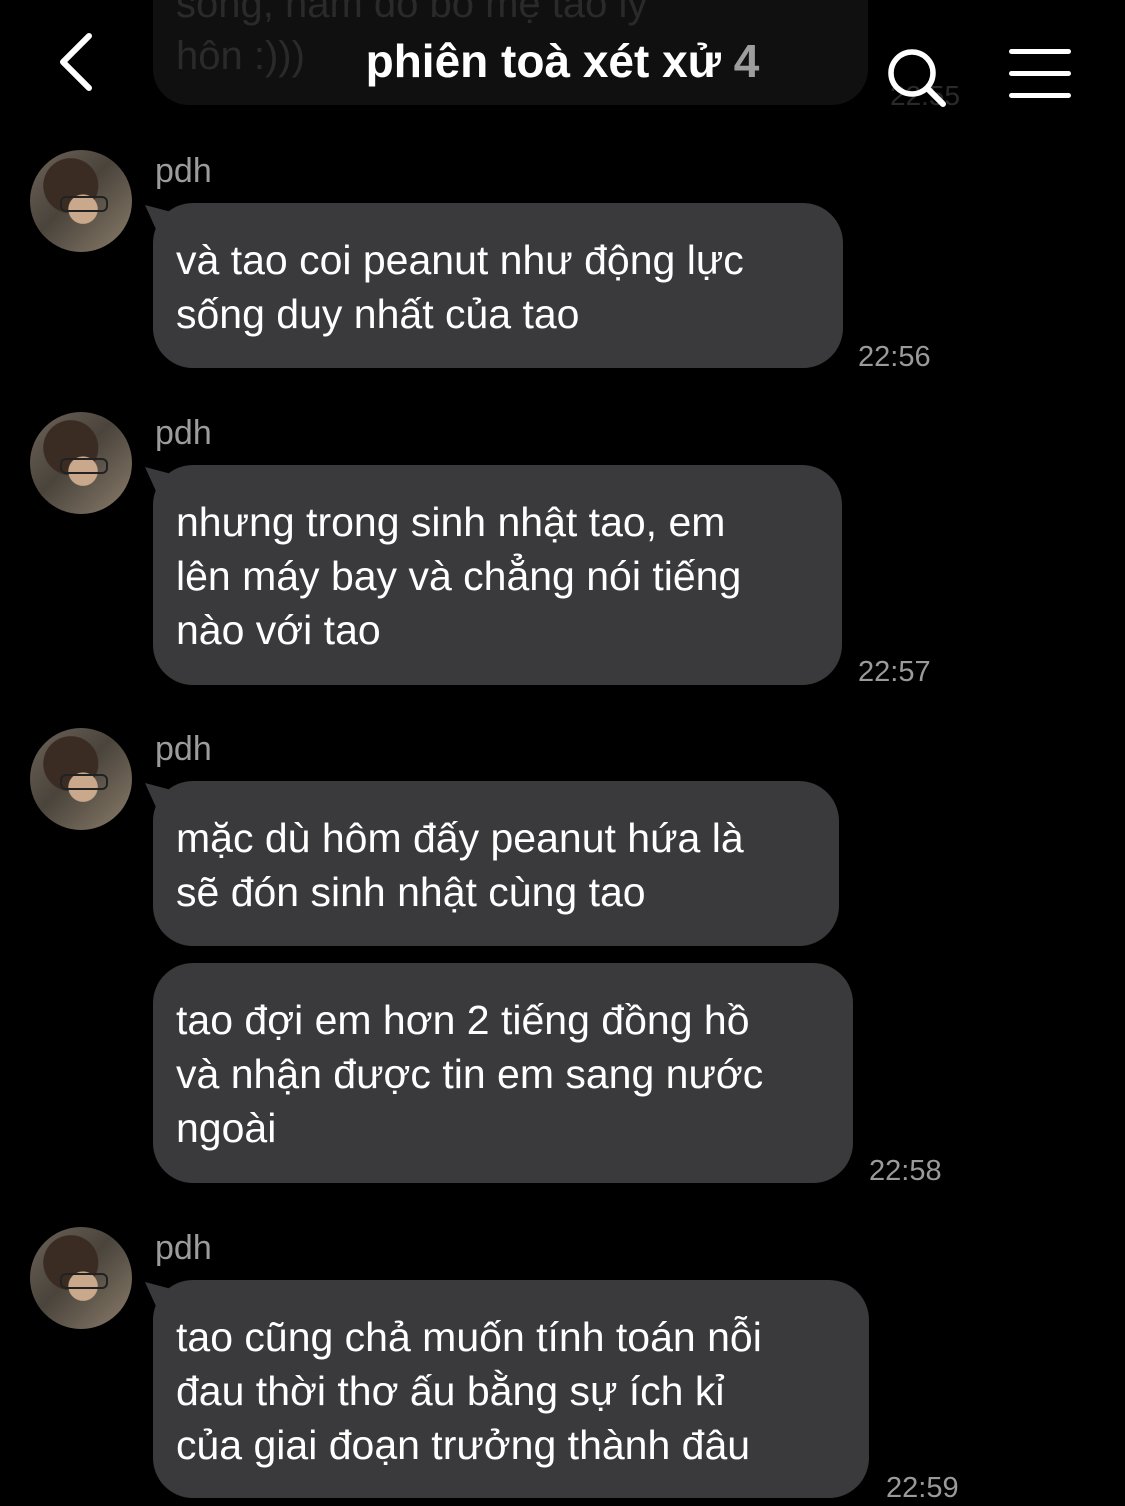 The image size is (1125, 1506). Describe the element at coordinates (894, 357) in the screenshot. I see `message-time: 22:56` at that location.